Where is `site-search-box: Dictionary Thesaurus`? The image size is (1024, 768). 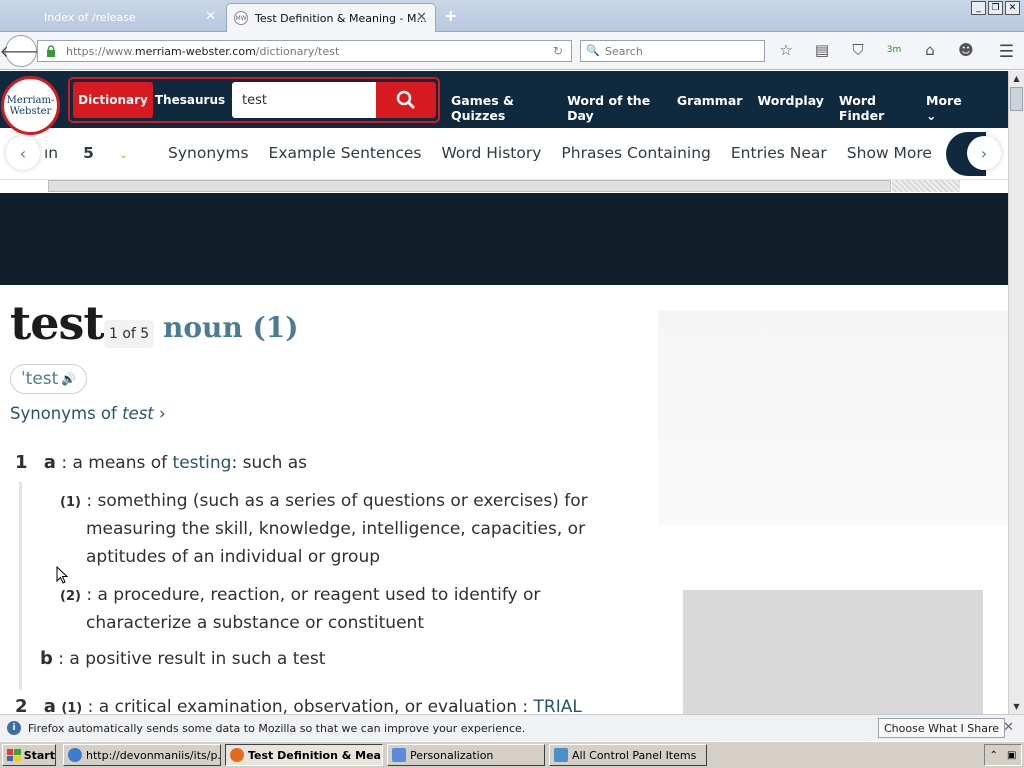 site-search-box: Dictionary Thesaurus is located at coordinates (254, 100).